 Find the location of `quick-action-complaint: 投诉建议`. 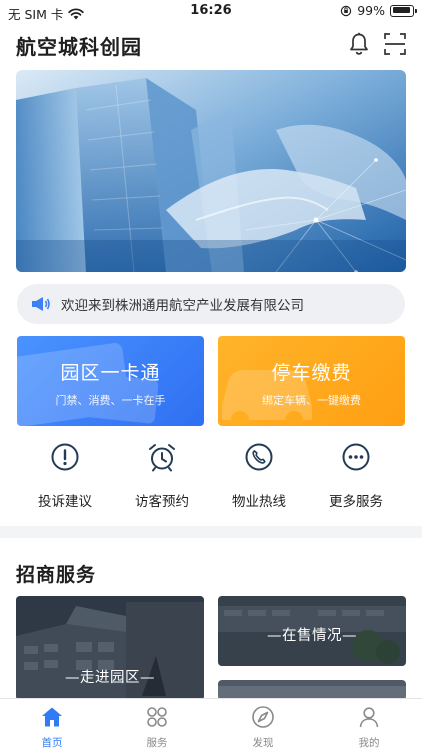

quick-action-complaint: 投诉建议 is located at coordinates (65, 476).